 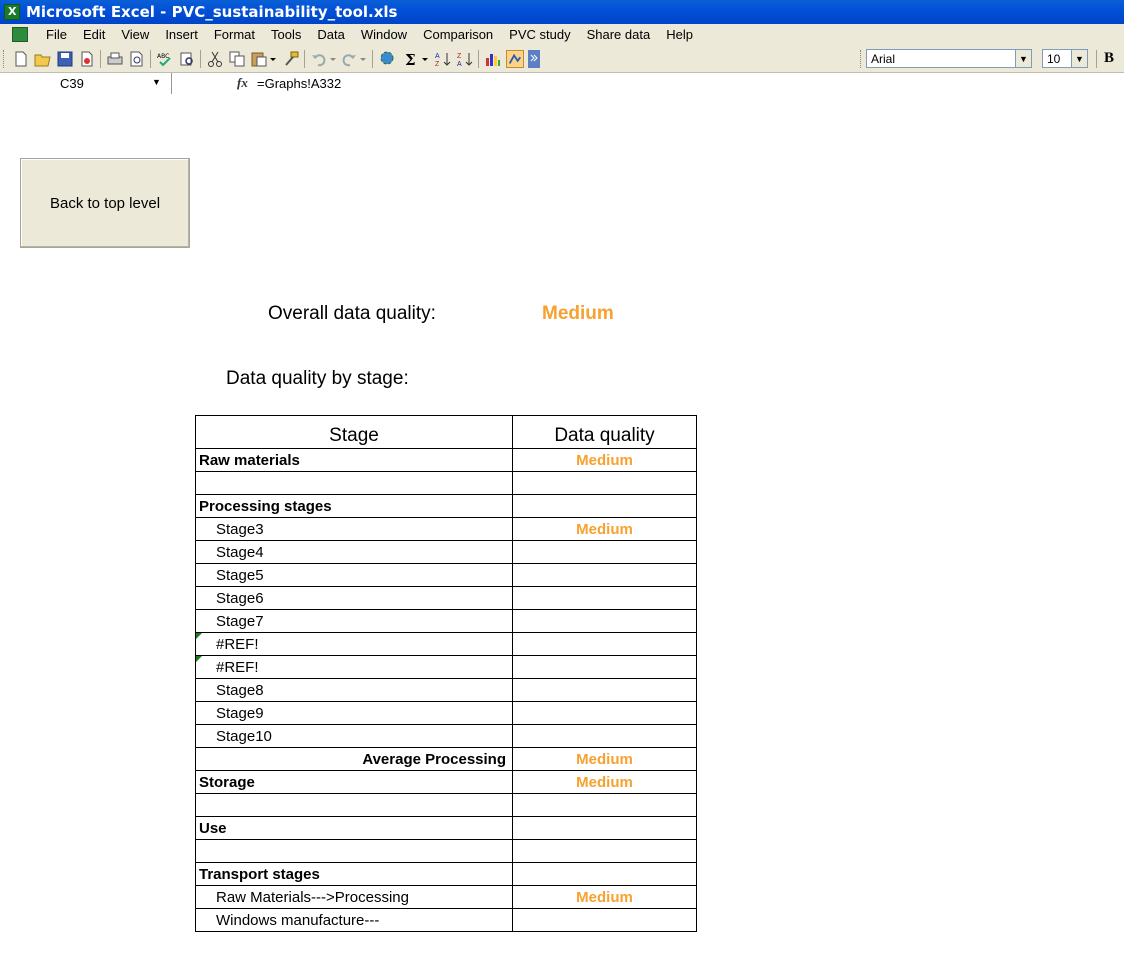 What do you see at coordinates (354, 621) in the screenshot?
I see `stage-cell: Stage7` at bounding box center [354, 621].